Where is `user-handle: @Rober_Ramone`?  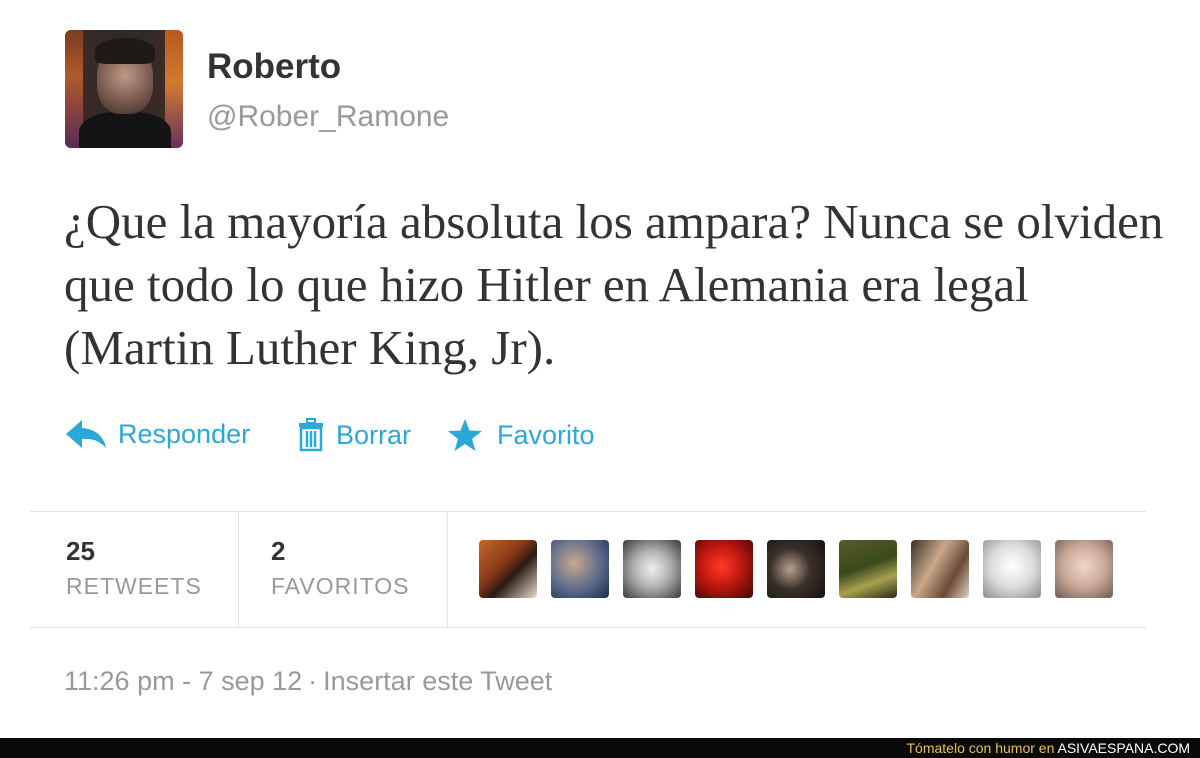 user-handle: @Rober_Ramone is located at coordinates (328, 117).